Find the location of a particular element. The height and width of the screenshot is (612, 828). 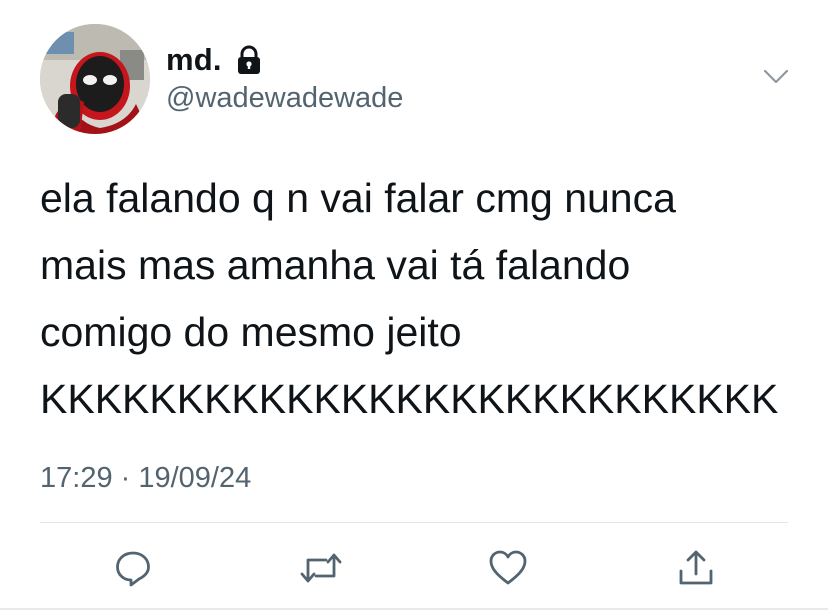

action-bar is located at coordinates (414, 568).